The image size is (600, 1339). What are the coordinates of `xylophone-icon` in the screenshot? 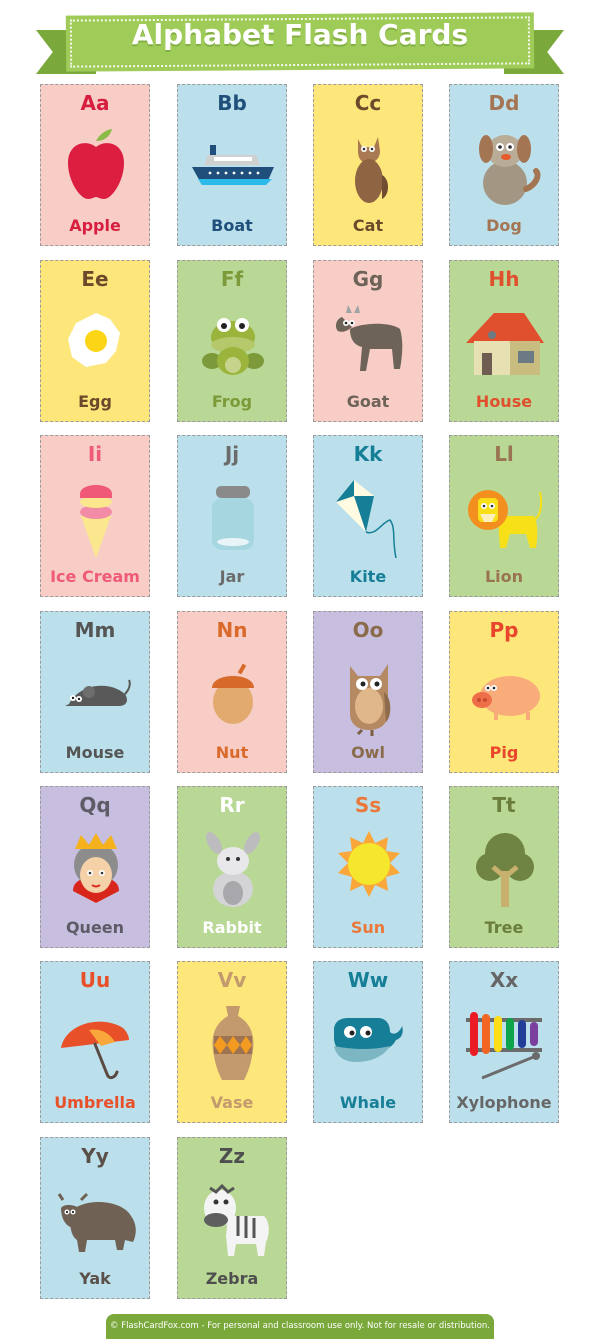 It's located at (505, 1042).